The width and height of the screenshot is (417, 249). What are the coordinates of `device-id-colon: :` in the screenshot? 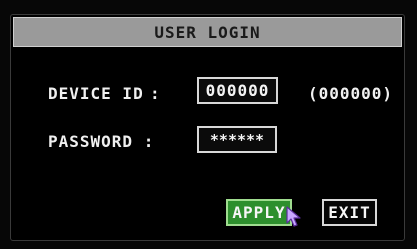 It's located at (155, 93).